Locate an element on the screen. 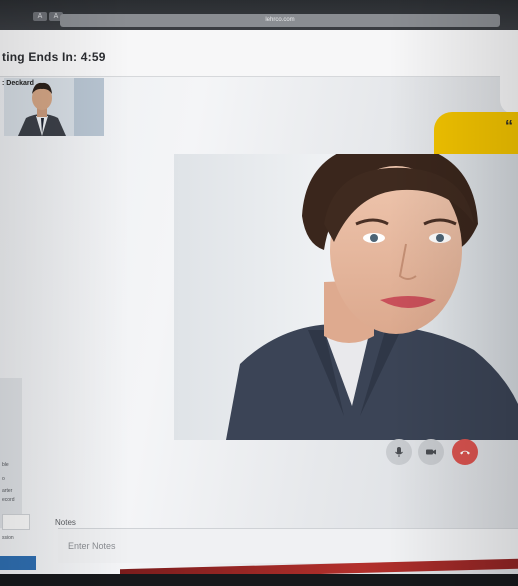 This screenshot has height=586, width=518. side-panel-button is located at coordinates (18, 563).